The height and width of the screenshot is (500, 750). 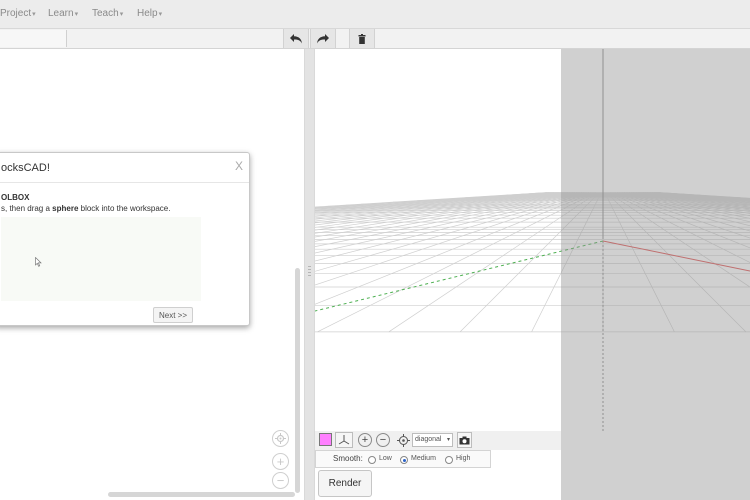 I want to click on smooth-low-label: Low, so click(x=385, y=458).